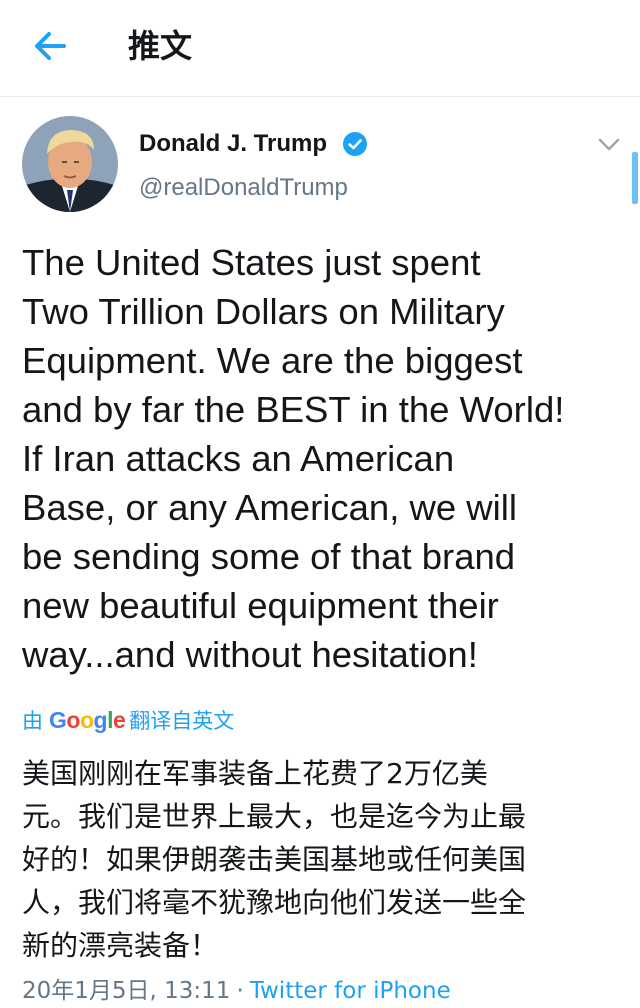  Describe the element at coordinates (50, 46) in the screenshot. I see `arrow-left-icon` at that location.